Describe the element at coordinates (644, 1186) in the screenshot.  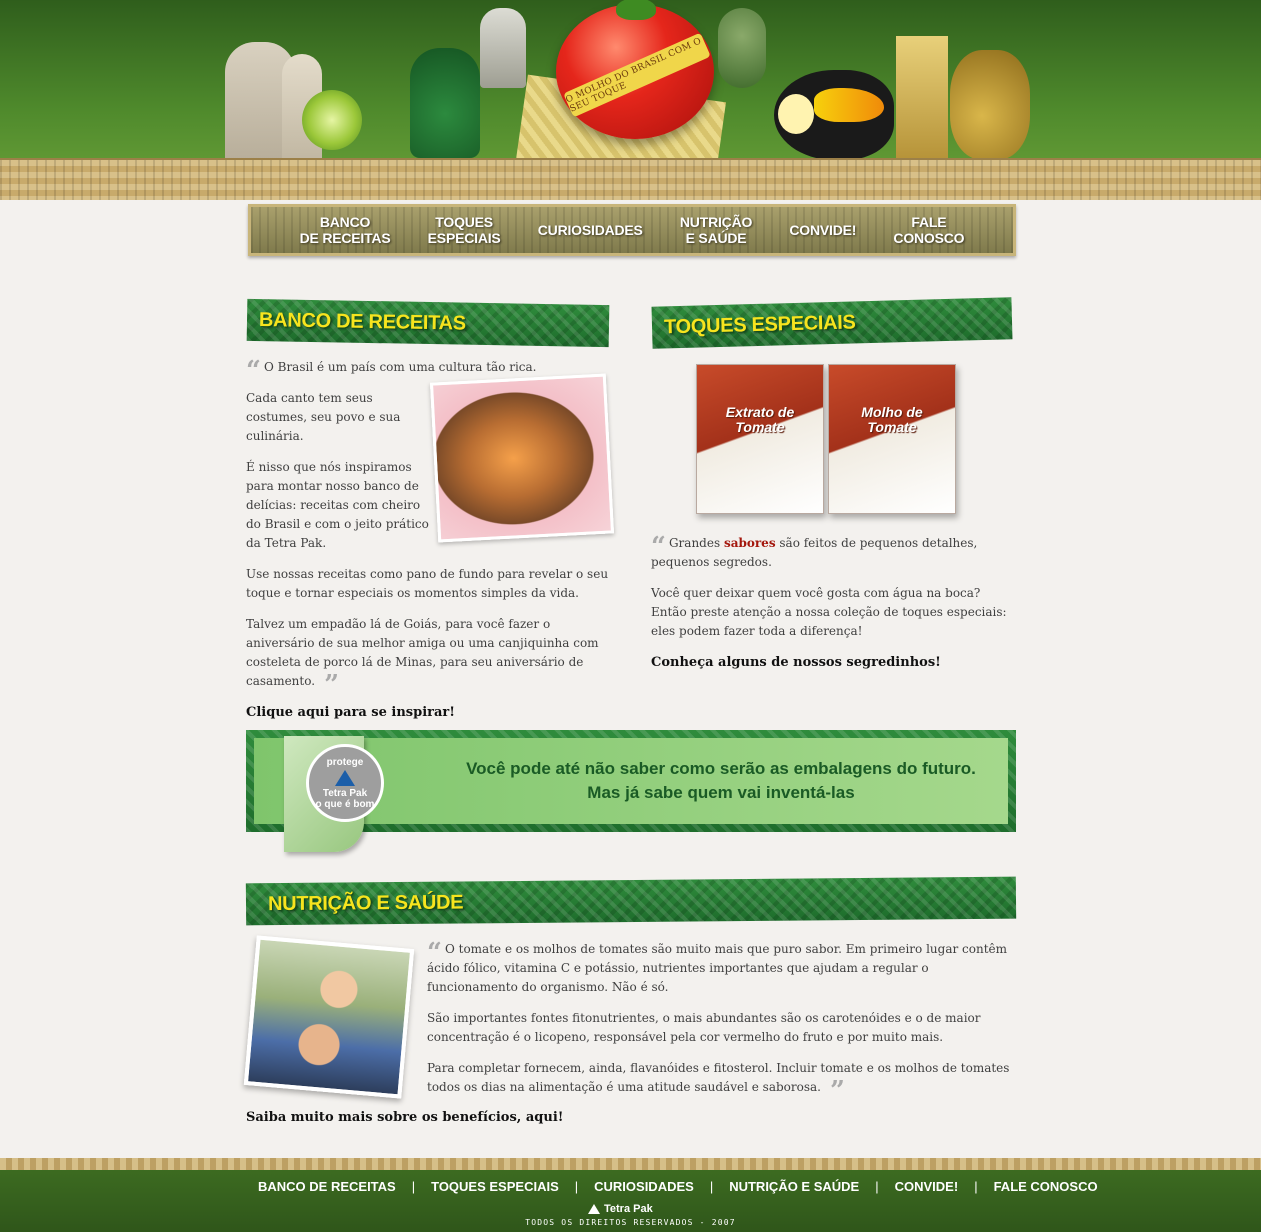
I see `footer-link-curiosidades: CURIOSIDADES` at that location.